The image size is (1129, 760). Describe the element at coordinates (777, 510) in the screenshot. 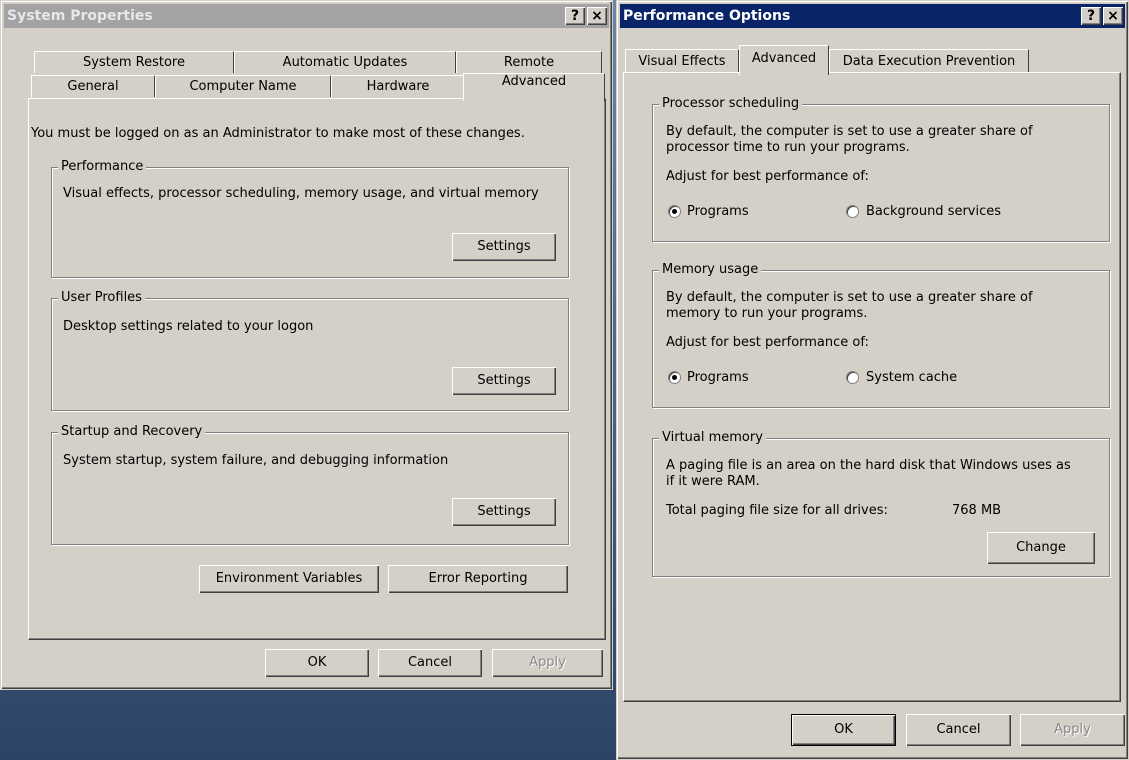

I see `paging-total-label: Total paging file size for all drives:` at that location.